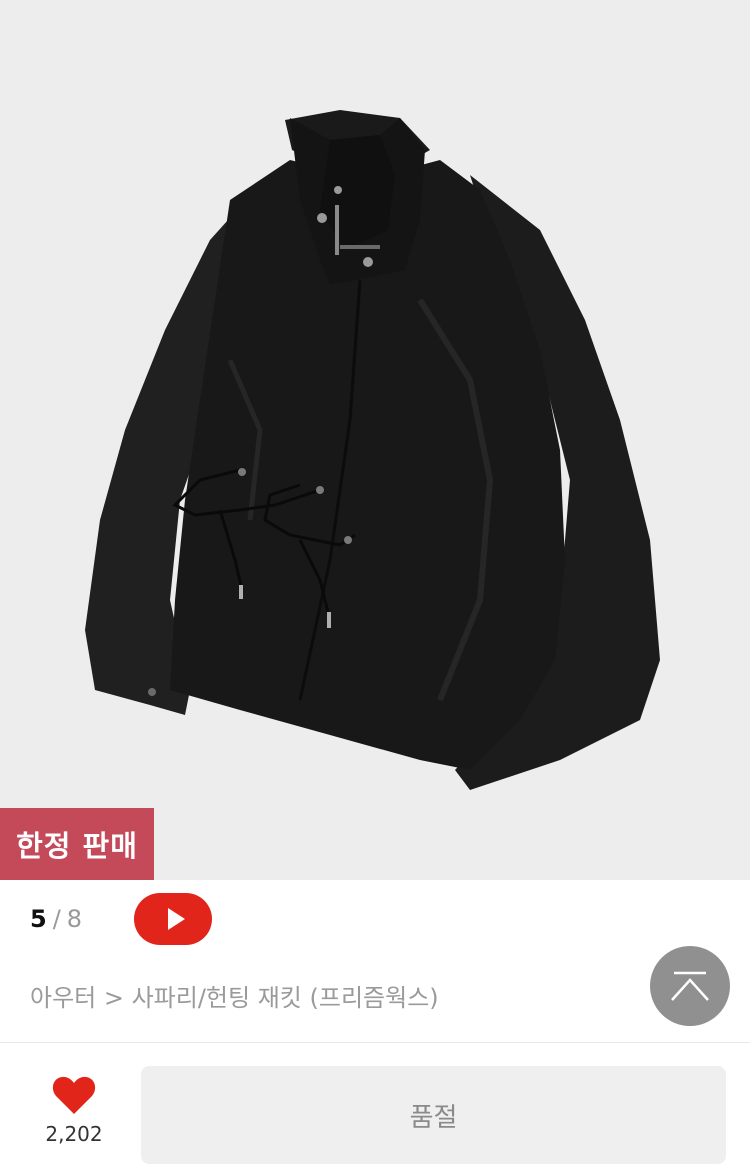 This screenshot has width=750, height=1172. What do you see at coordinates (234, 998) in the screenshot?
I see `category-breadcrumb: 아우터 > 사파리/헌팅 재킷 (프리즘웍스)` at bounding box center [234, 998].